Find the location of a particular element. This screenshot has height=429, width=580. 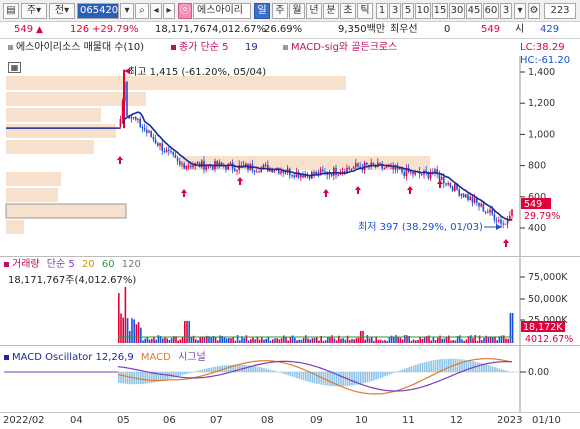

period-dropdown-label: 주 is located at coordinates (31, 10).